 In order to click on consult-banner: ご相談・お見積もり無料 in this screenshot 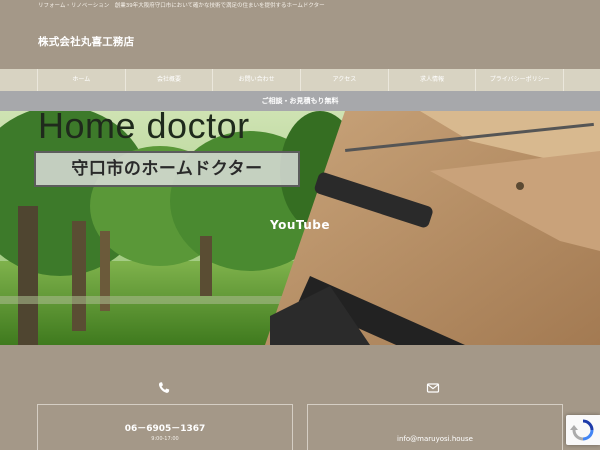, I will do `click(300, 101)`.